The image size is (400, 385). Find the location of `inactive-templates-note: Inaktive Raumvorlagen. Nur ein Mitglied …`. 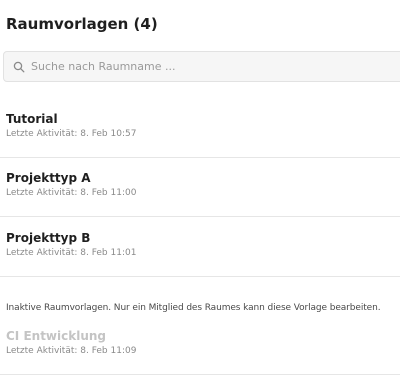

inactive-templates-note: Inaktive Raumvorlagen. Nur ein Mitglied … is located at coordinates (193, 308).